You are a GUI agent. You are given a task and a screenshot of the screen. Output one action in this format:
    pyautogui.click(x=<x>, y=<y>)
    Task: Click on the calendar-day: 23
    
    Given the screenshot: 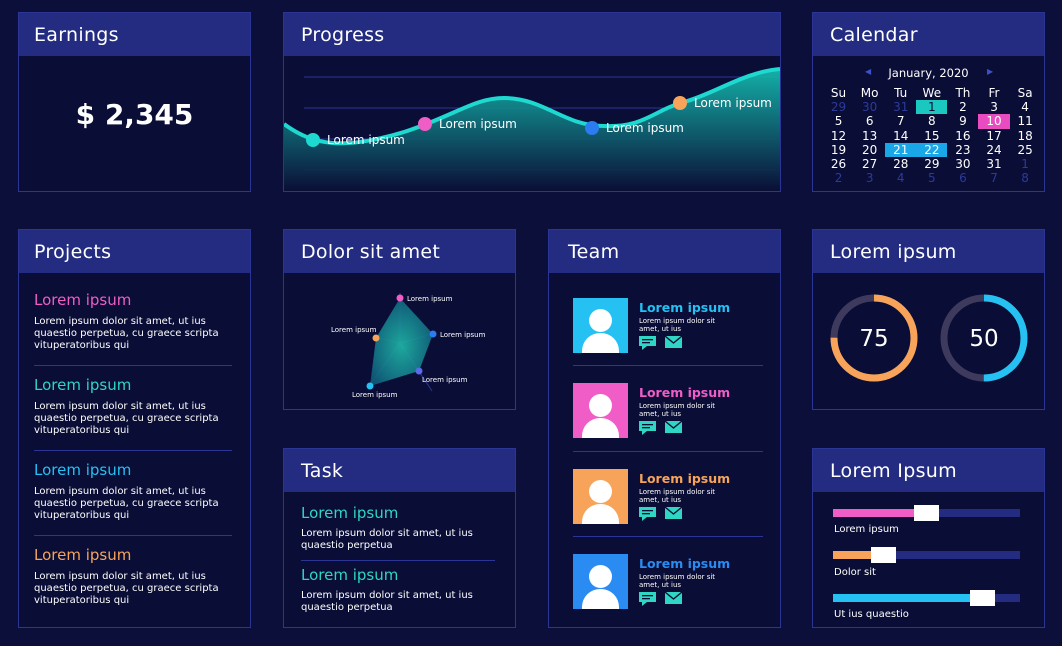 What is the action you would take?
    pyautogui.click(x=962, y=150)
    